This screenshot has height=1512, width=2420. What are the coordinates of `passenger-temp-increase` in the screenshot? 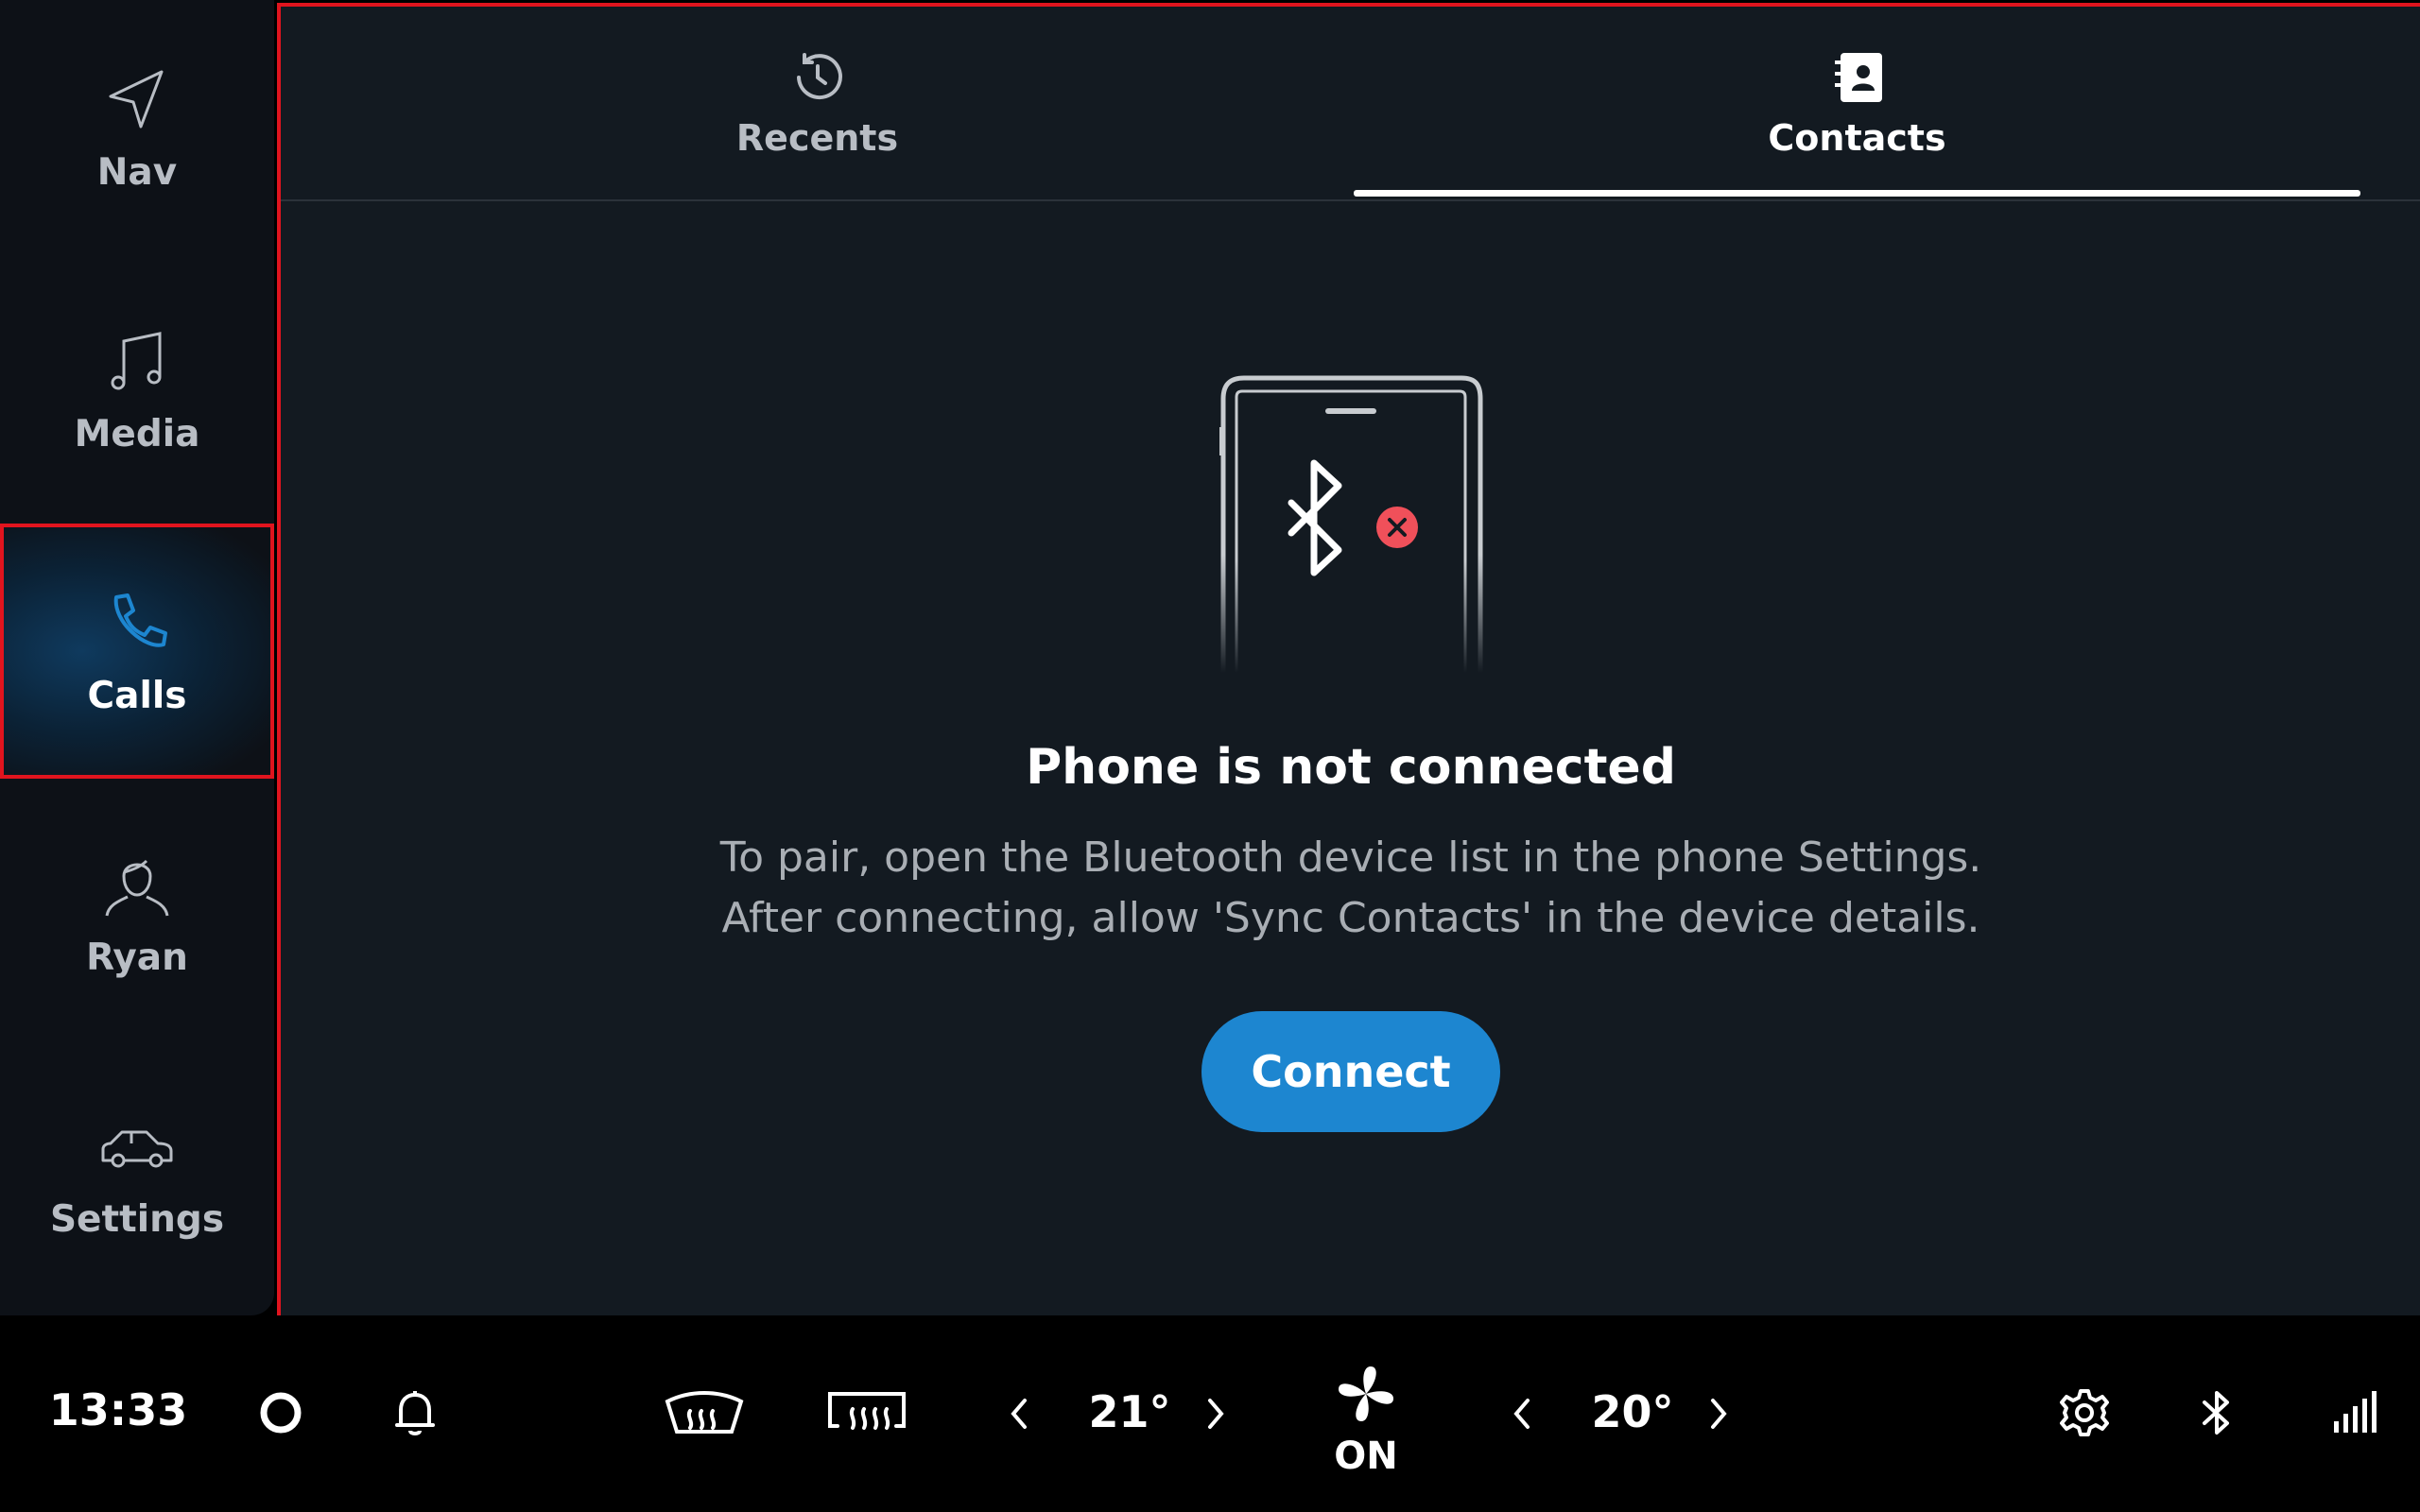 It's located at (1718, 1413).